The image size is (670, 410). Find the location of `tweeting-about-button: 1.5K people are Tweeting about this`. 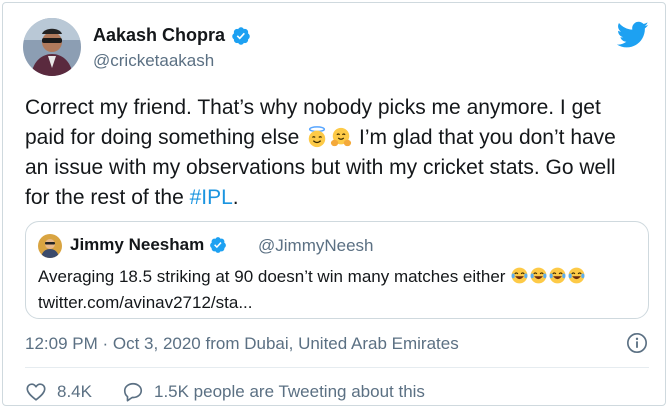

tweeting-about-button: 1.5K people are Tweeting about this is located at coordinates (273, 392).